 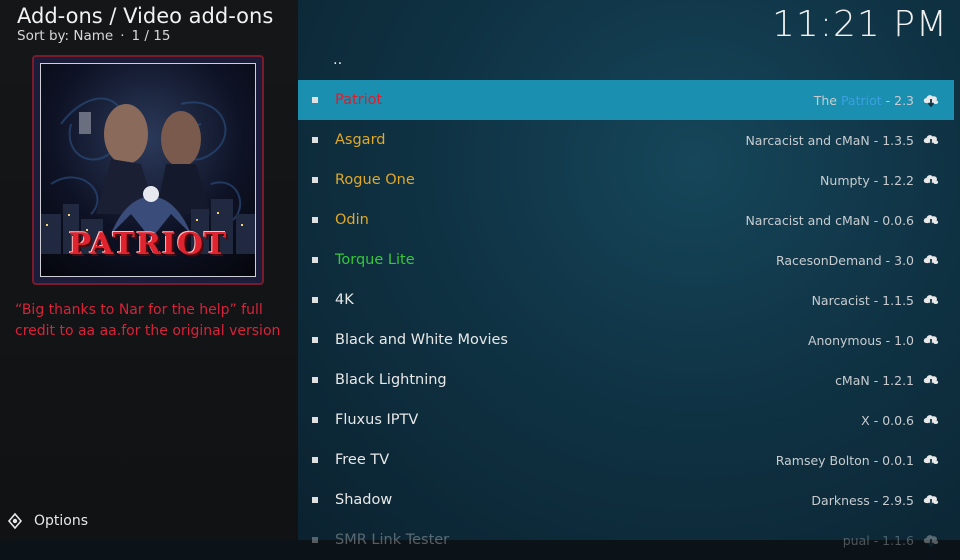 I want to click on sort-info: Sort by: Name · 1 / 15, so click(x=93, y=36).